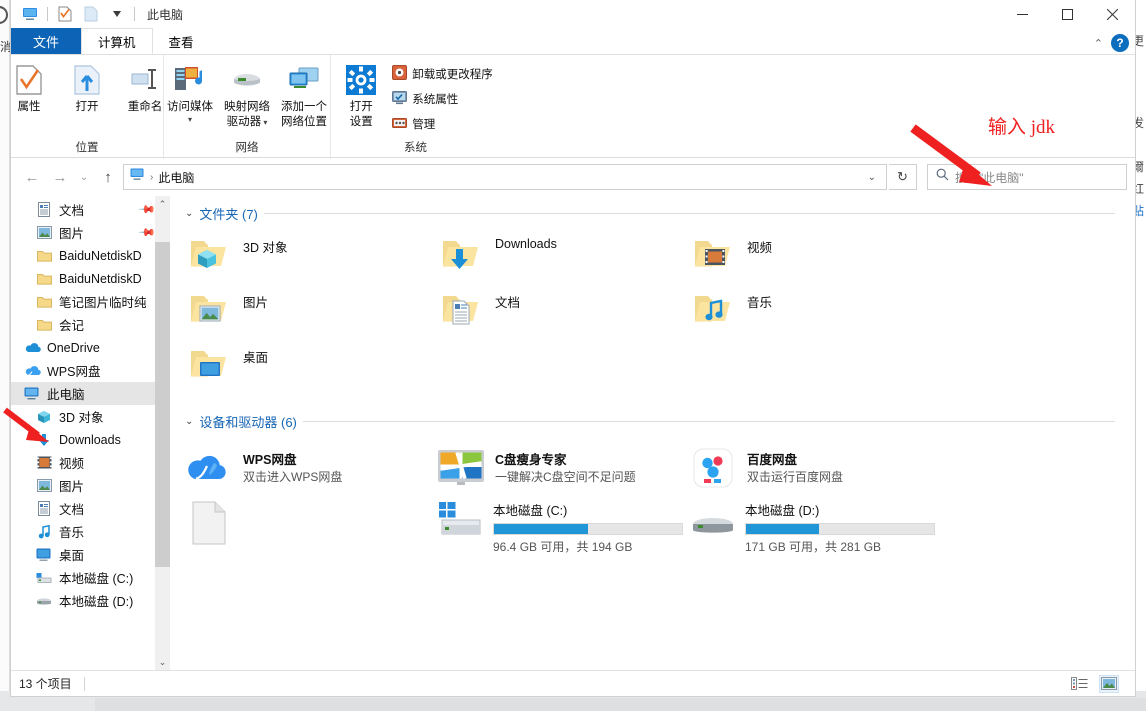  Describe the element at coordinates (989, 177) in the screenshot. I see `search-placeholder: 搜索"此电脑"` at that location.